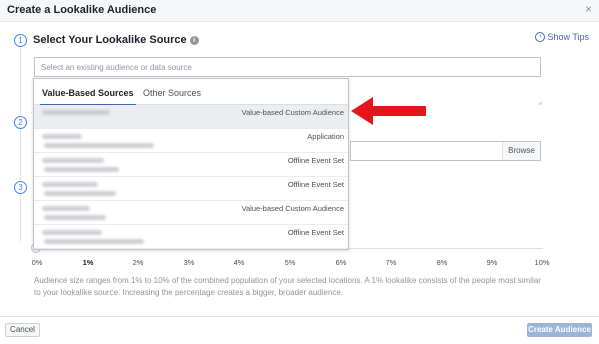 This screenshot has height=344, width=599. I want to click on tab-other-sources: Other Sources, so click(172, 93).